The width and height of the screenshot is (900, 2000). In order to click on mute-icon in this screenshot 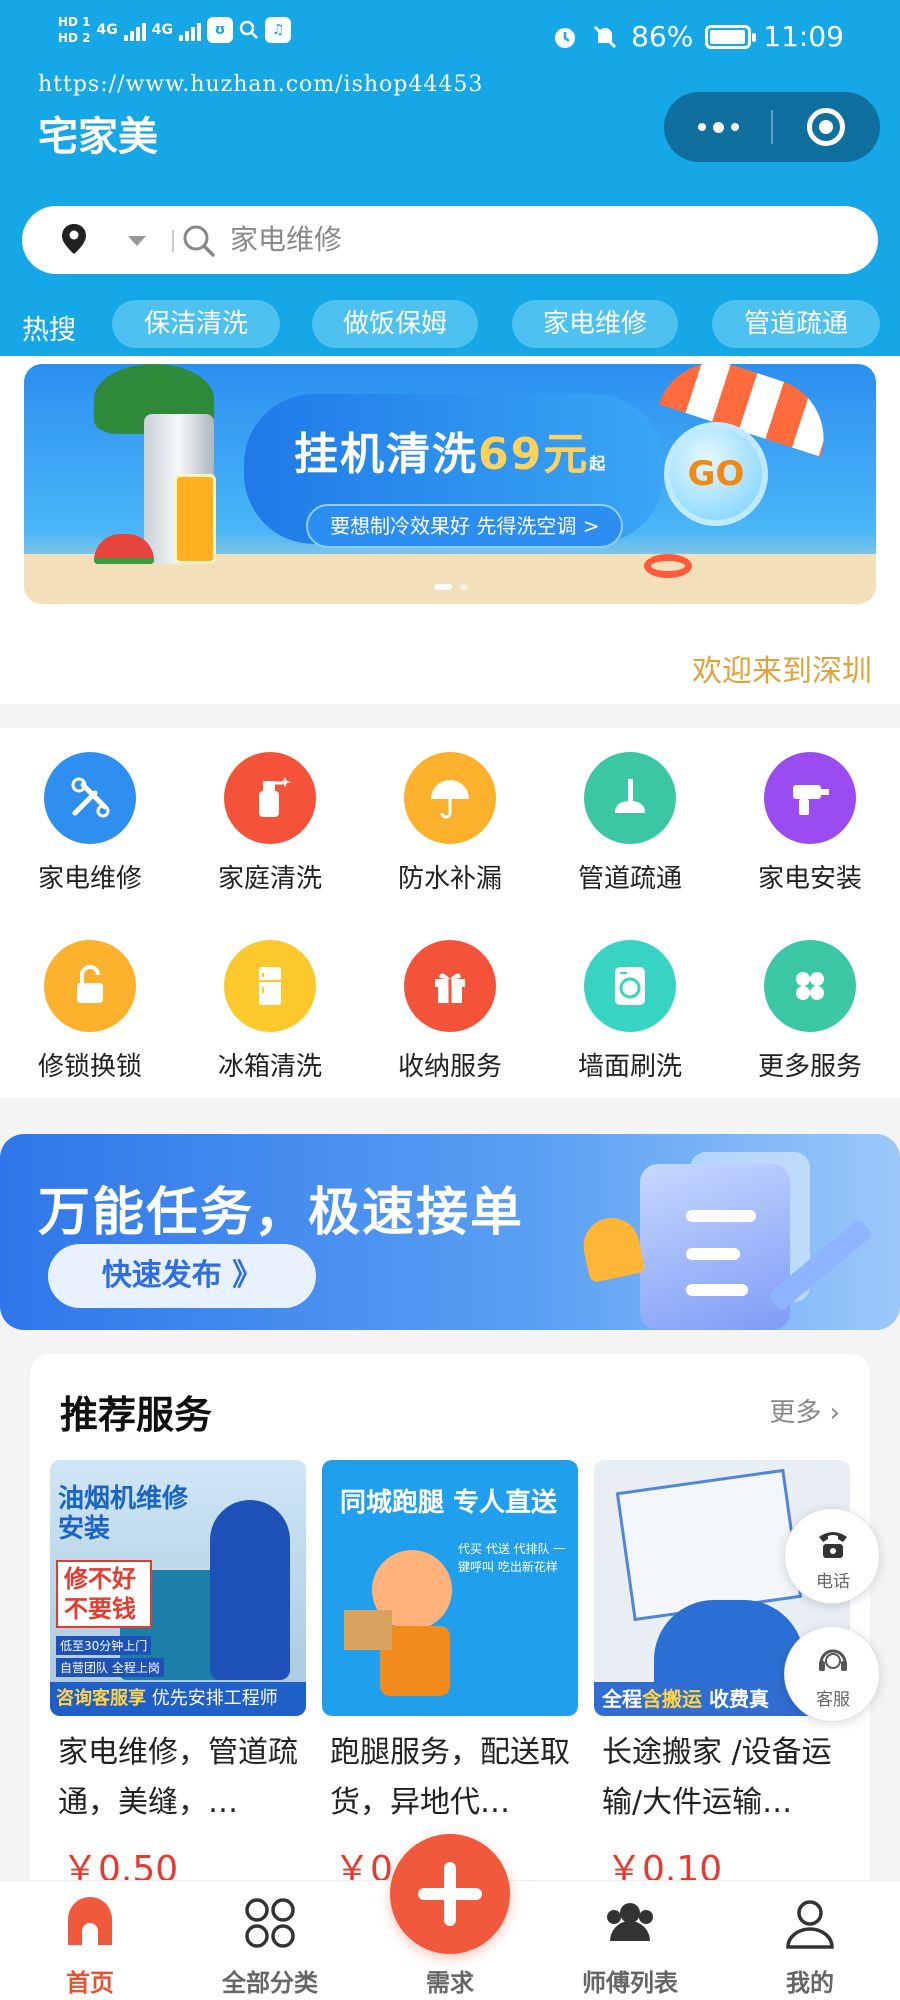, I will do `click(605, 36)`.